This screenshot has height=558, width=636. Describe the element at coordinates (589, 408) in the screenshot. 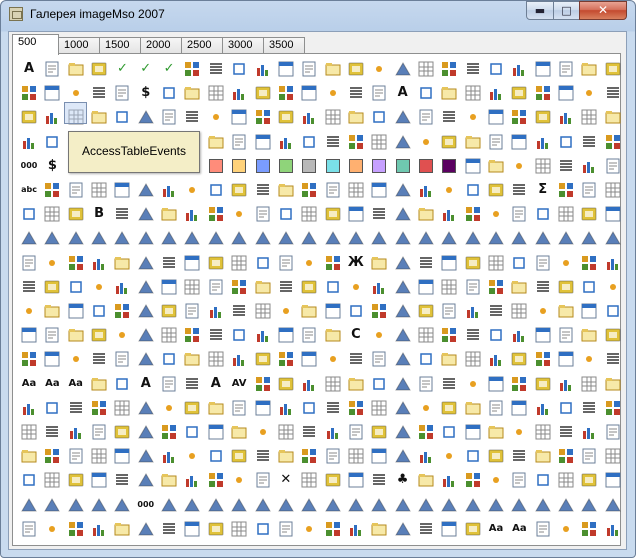

I see `gallery-icon-r14-c24` at that location.